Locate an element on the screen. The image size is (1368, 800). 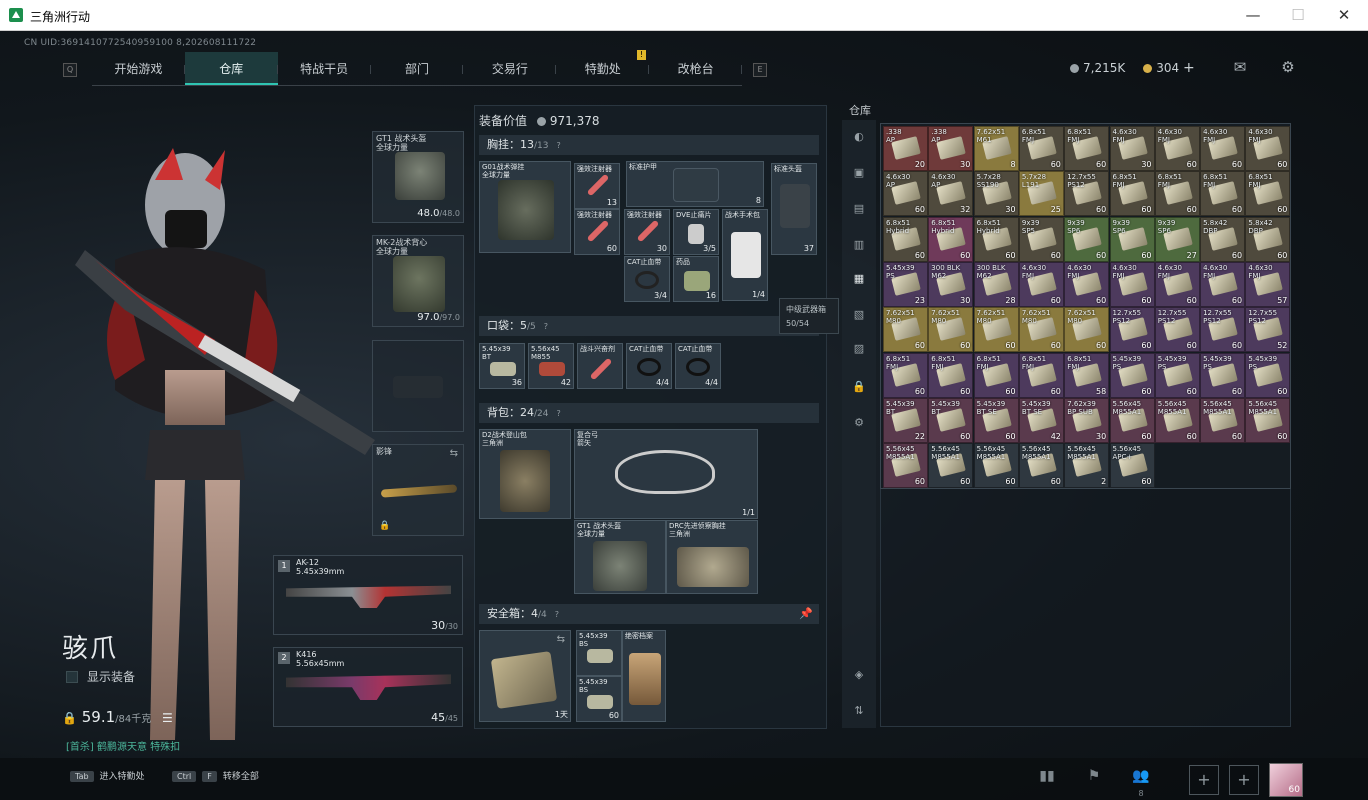
tab-4: 交易行 is located at coordinates (510, 68).